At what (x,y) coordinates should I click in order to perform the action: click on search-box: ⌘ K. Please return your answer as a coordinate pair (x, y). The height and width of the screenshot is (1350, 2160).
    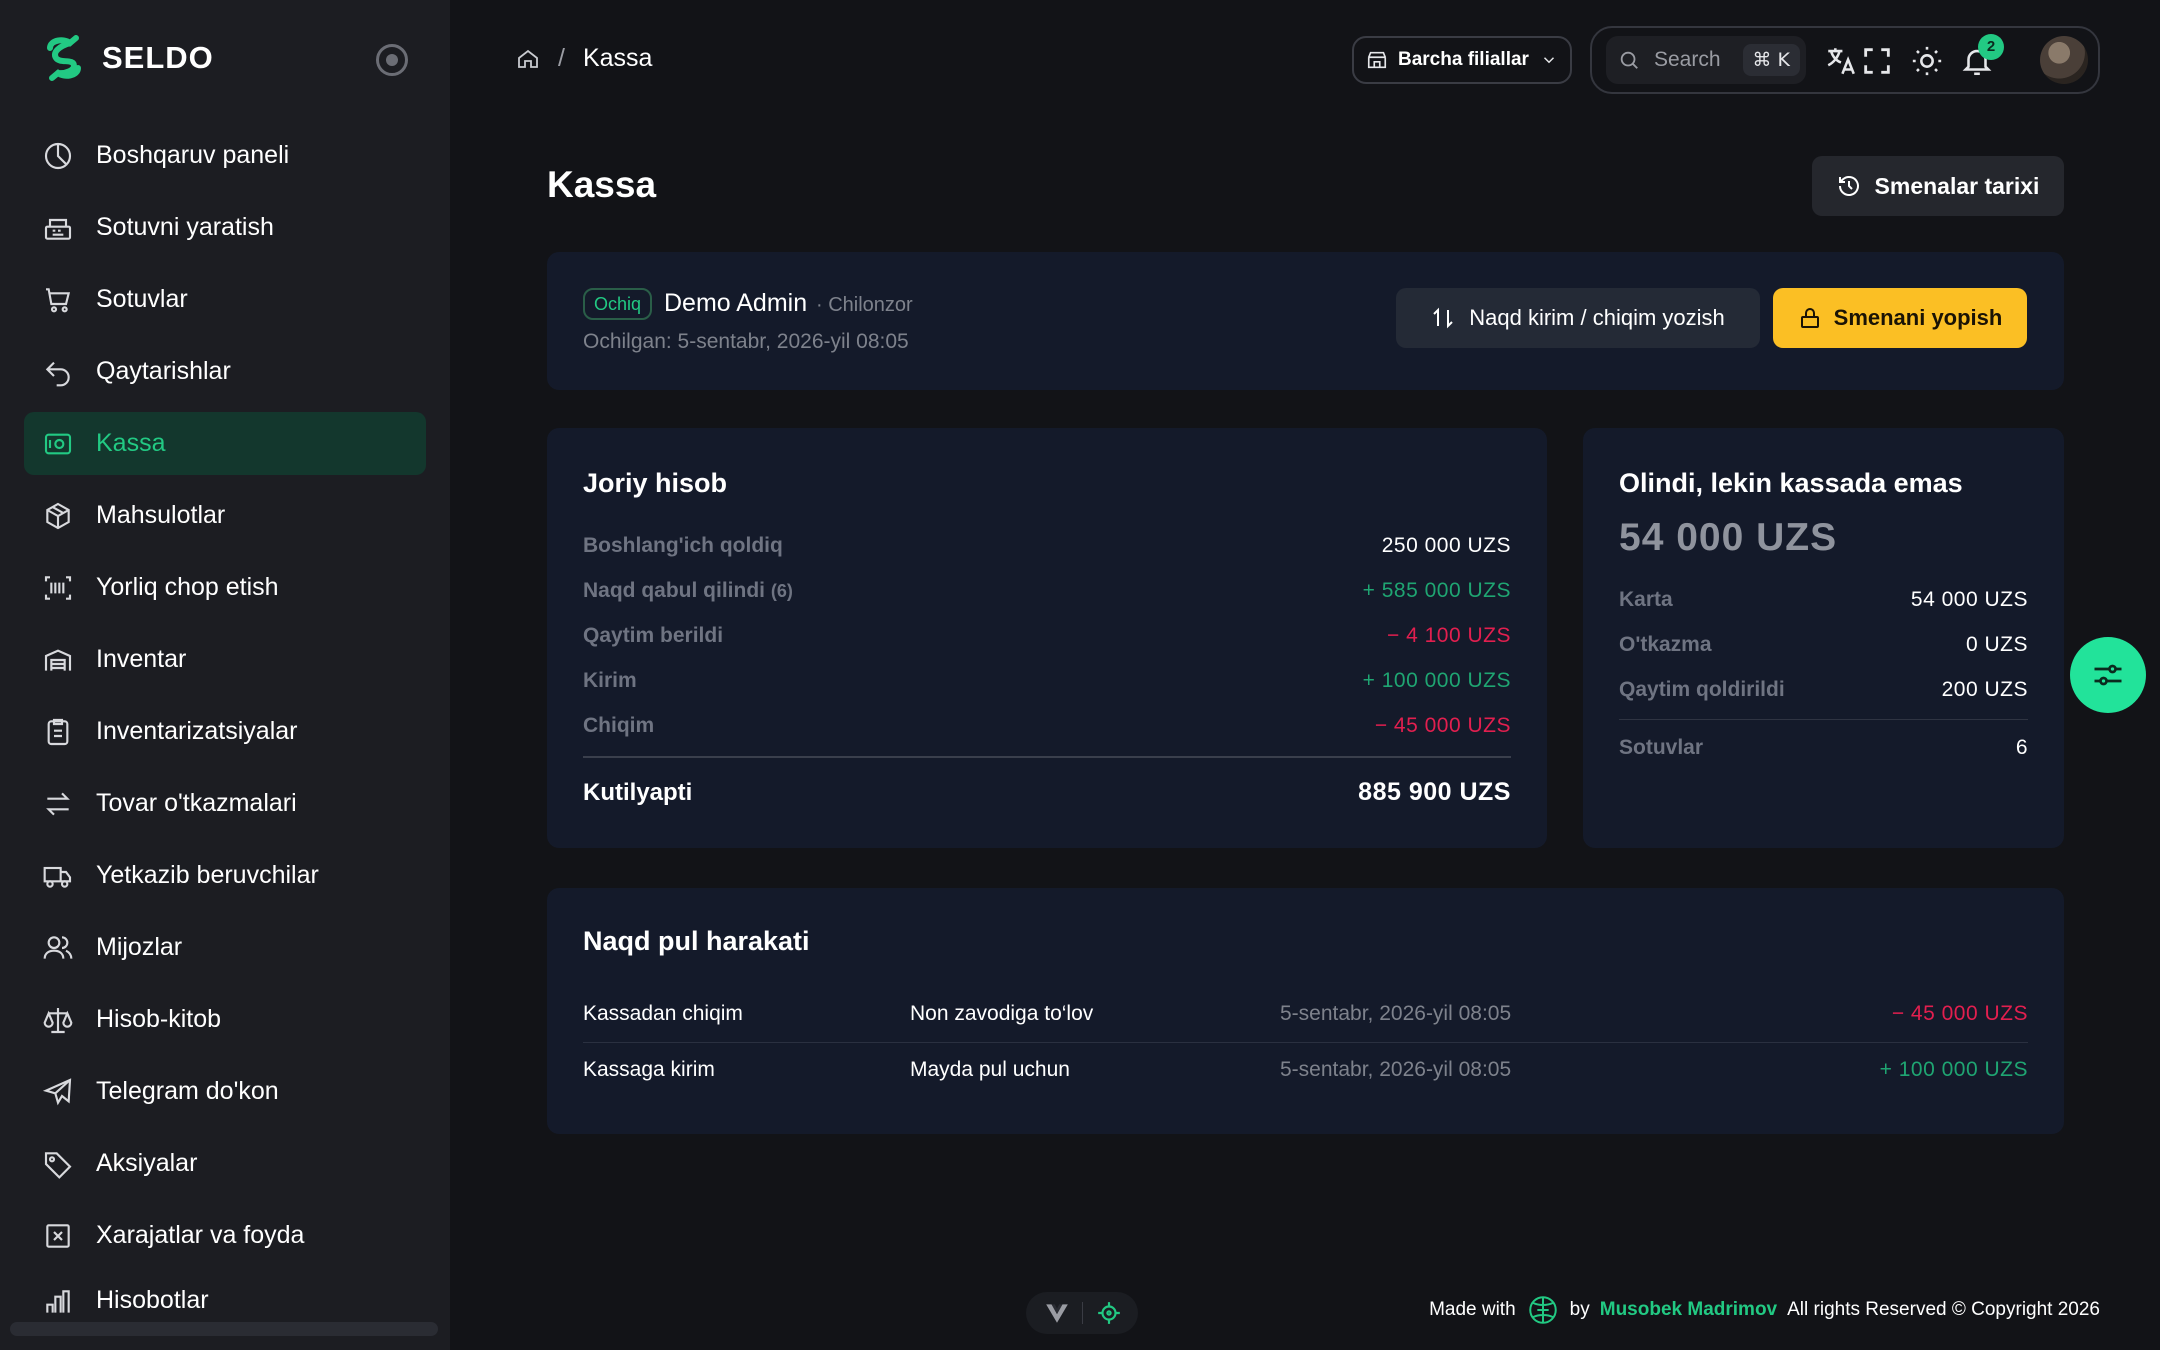
    Looking at the image, I should click on (1706, 60).